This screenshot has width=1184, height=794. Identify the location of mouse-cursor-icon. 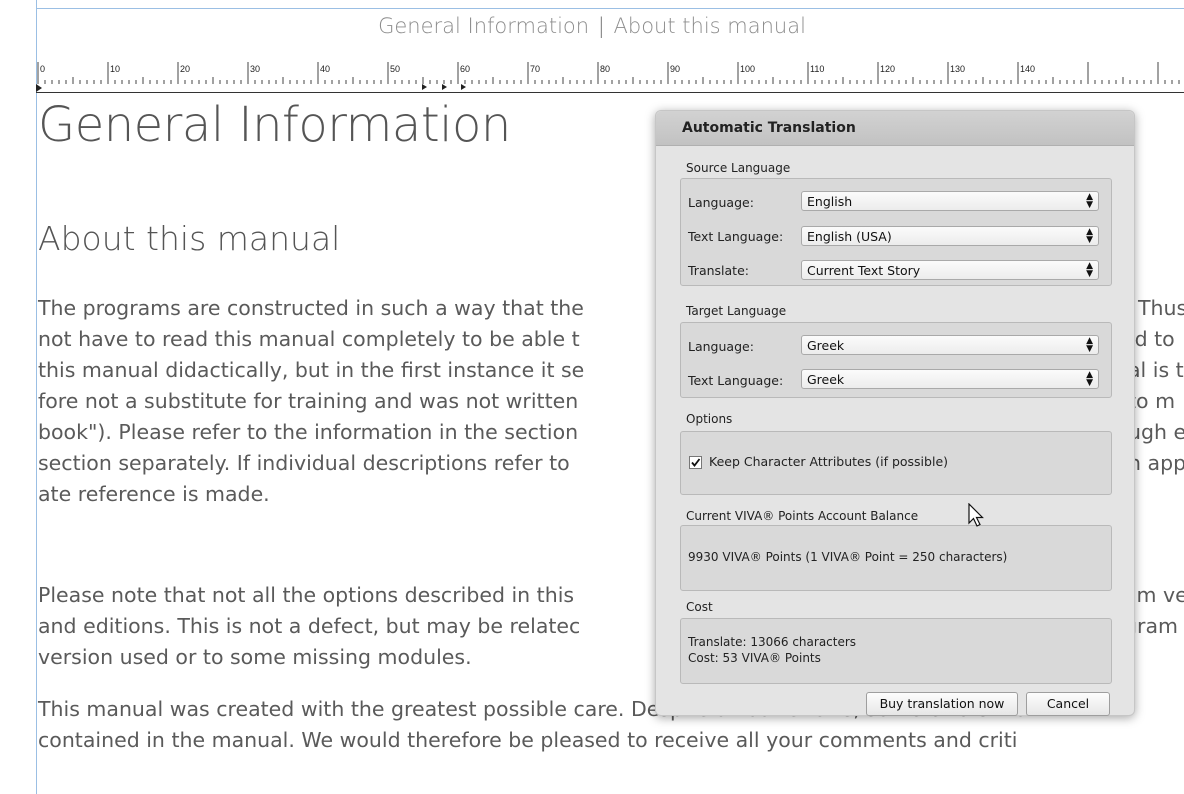
(976, 515).